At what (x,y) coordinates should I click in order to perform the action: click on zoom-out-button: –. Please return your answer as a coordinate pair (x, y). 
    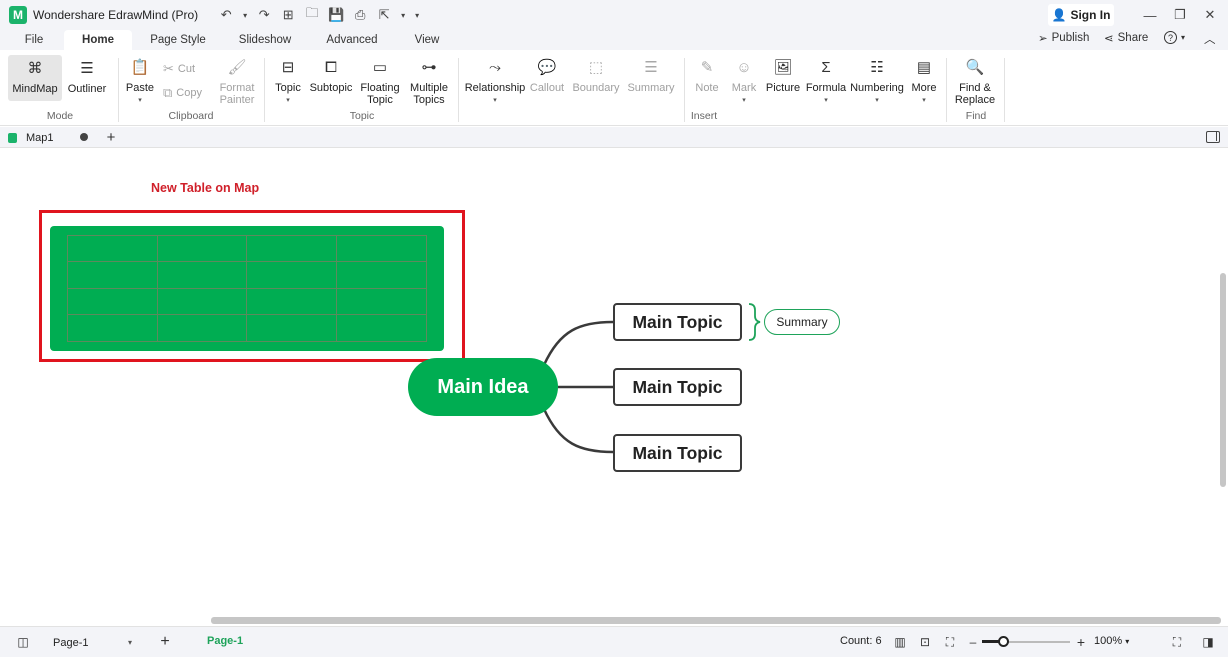
    Looking at the image, I should click on (973, 642).